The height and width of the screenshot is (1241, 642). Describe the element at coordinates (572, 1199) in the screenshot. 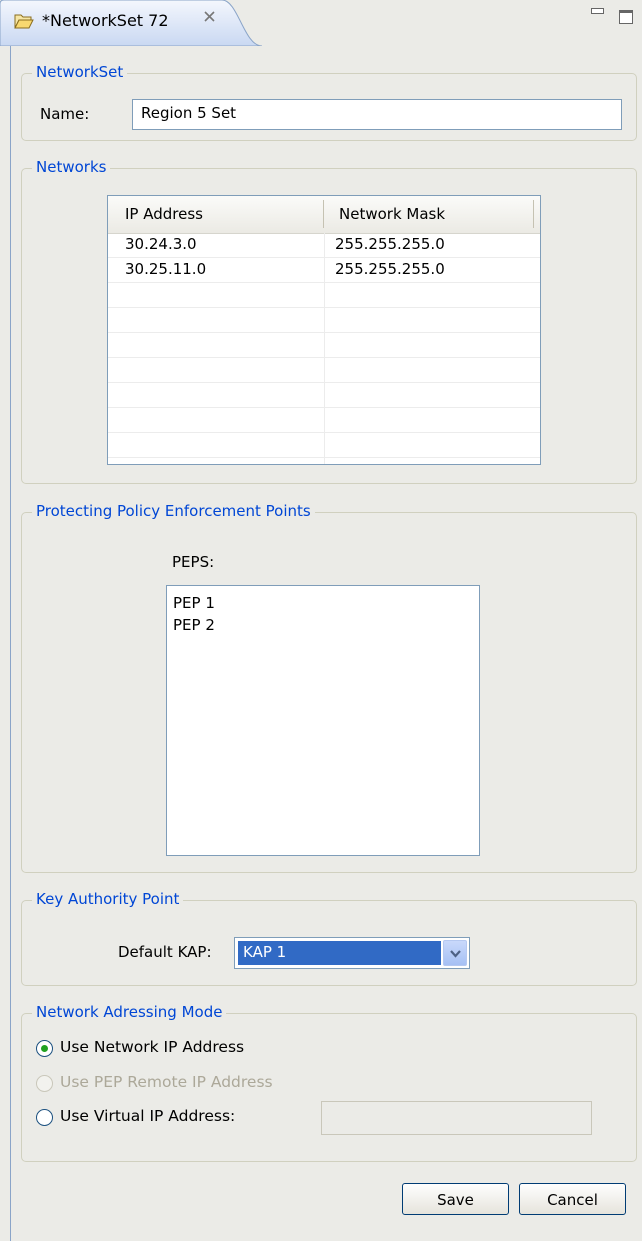

I see `cancel-button: Cancel` at that location.